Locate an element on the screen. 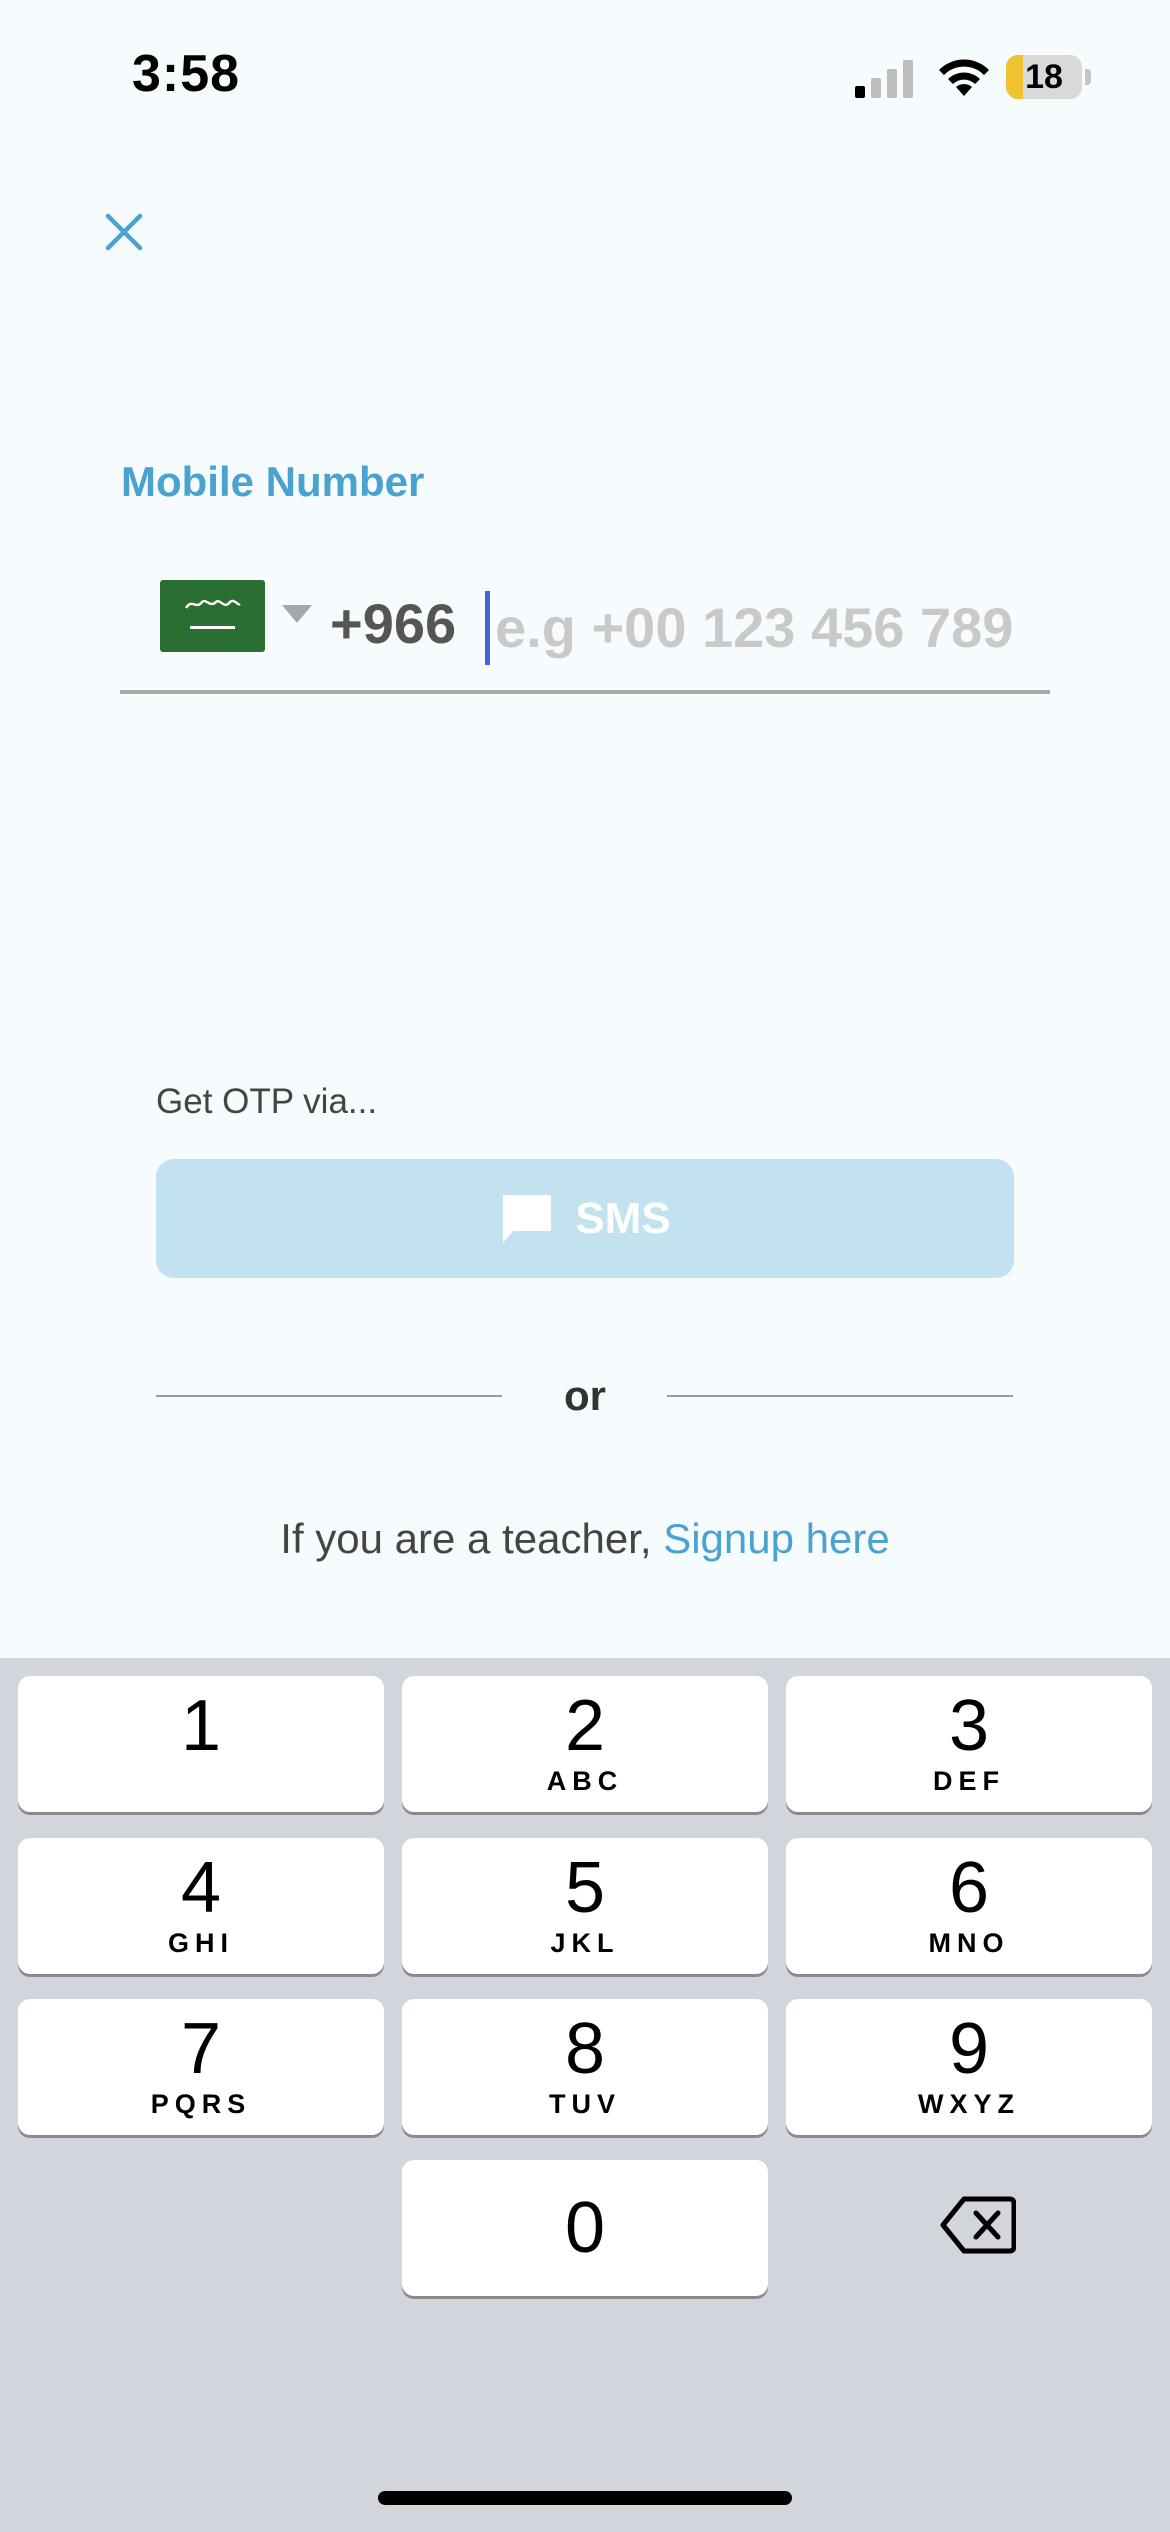 The width and height of the screenshot is (1170, 2532). key-4: 4 GHI is located at coordinates (201, 1906).